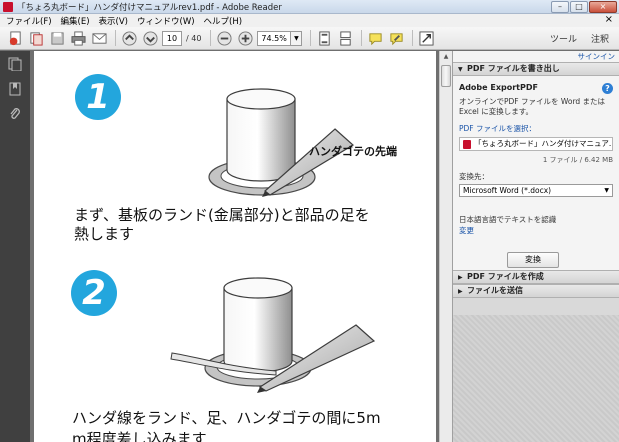 The image size is (619, 442). I want to click on page-thumbnails-button, so click(15, 64).